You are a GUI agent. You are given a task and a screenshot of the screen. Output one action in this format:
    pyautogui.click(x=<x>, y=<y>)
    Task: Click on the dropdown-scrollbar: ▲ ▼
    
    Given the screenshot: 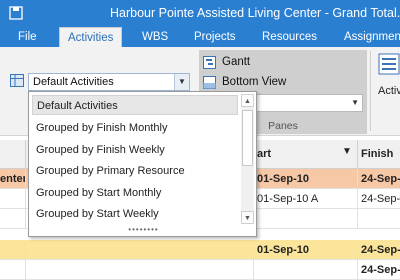 What is the action you would take?
    pyautogui.click(x=247, y=159)
    